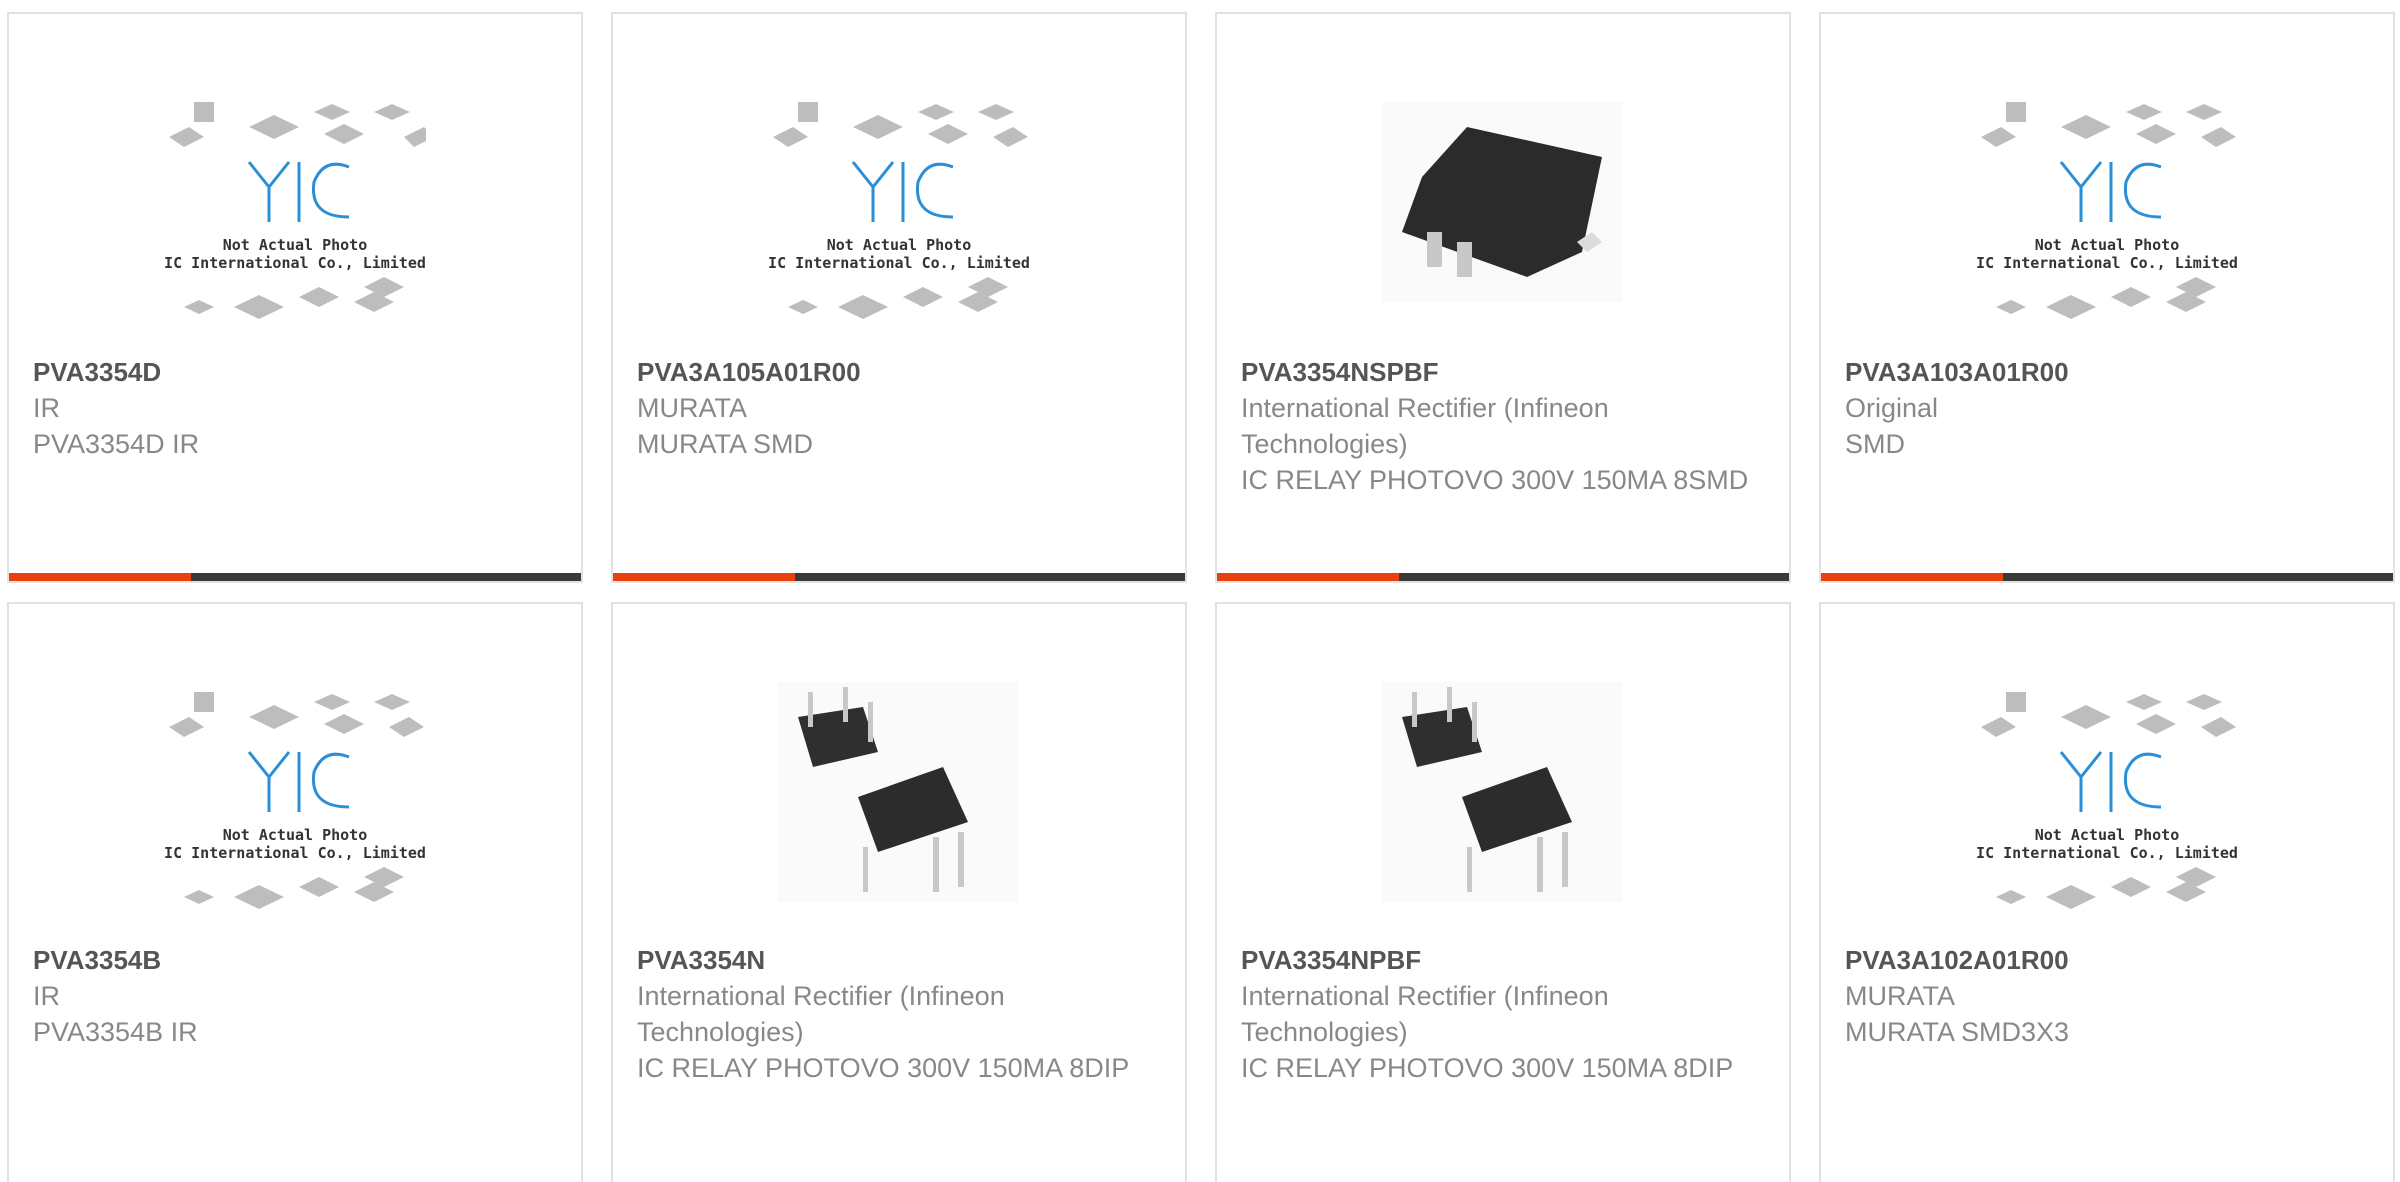  What do you see at coordinates (1502, 202) in the screenshot?
I see `smd-chip-icon` at bounding box center [1502, 202].